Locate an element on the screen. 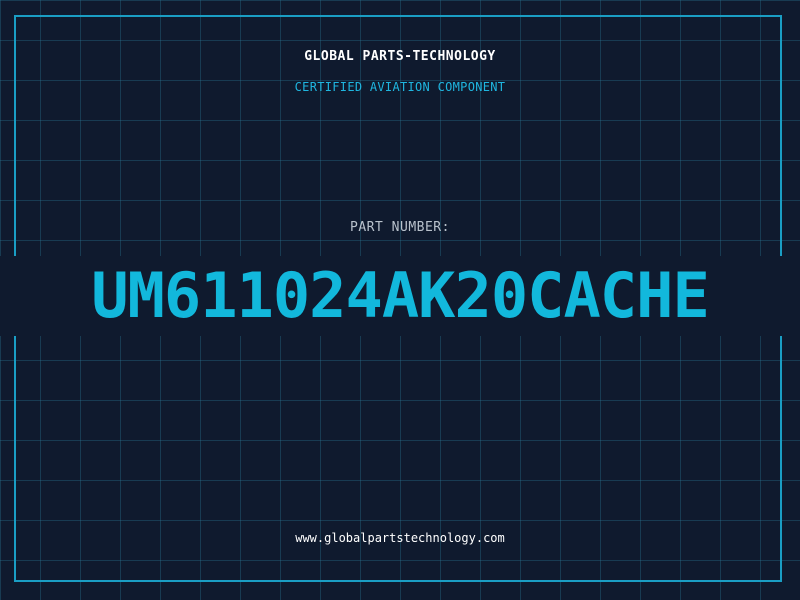 This screenshot has width=800, height=600. certification-subtitle: CERTIFIED AVIATION COMPONENT is located at coordinates (400, 87).